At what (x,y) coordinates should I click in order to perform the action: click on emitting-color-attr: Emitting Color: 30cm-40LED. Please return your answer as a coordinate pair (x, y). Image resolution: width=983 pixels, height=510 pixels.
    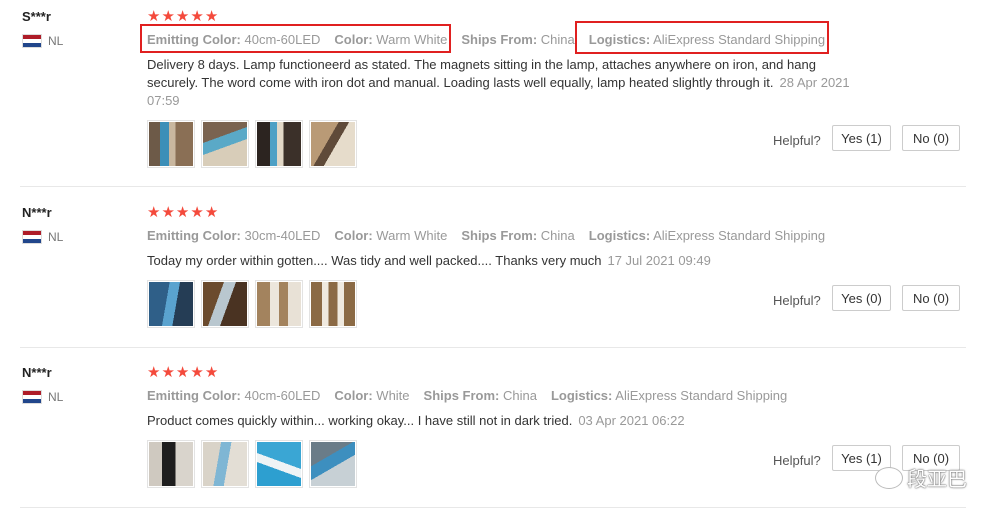
    Looking at the image, I should click on (234, 235).